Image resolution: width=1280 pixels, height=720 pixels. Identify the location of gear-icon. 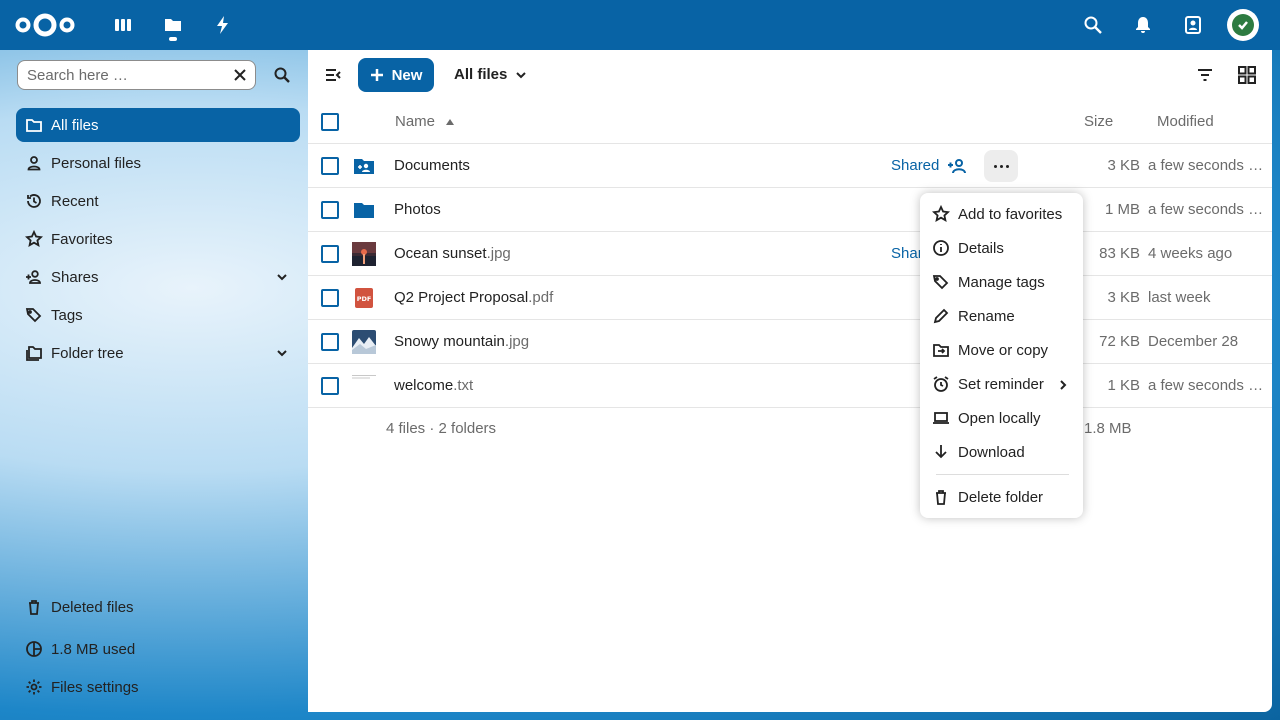
(34, 687).